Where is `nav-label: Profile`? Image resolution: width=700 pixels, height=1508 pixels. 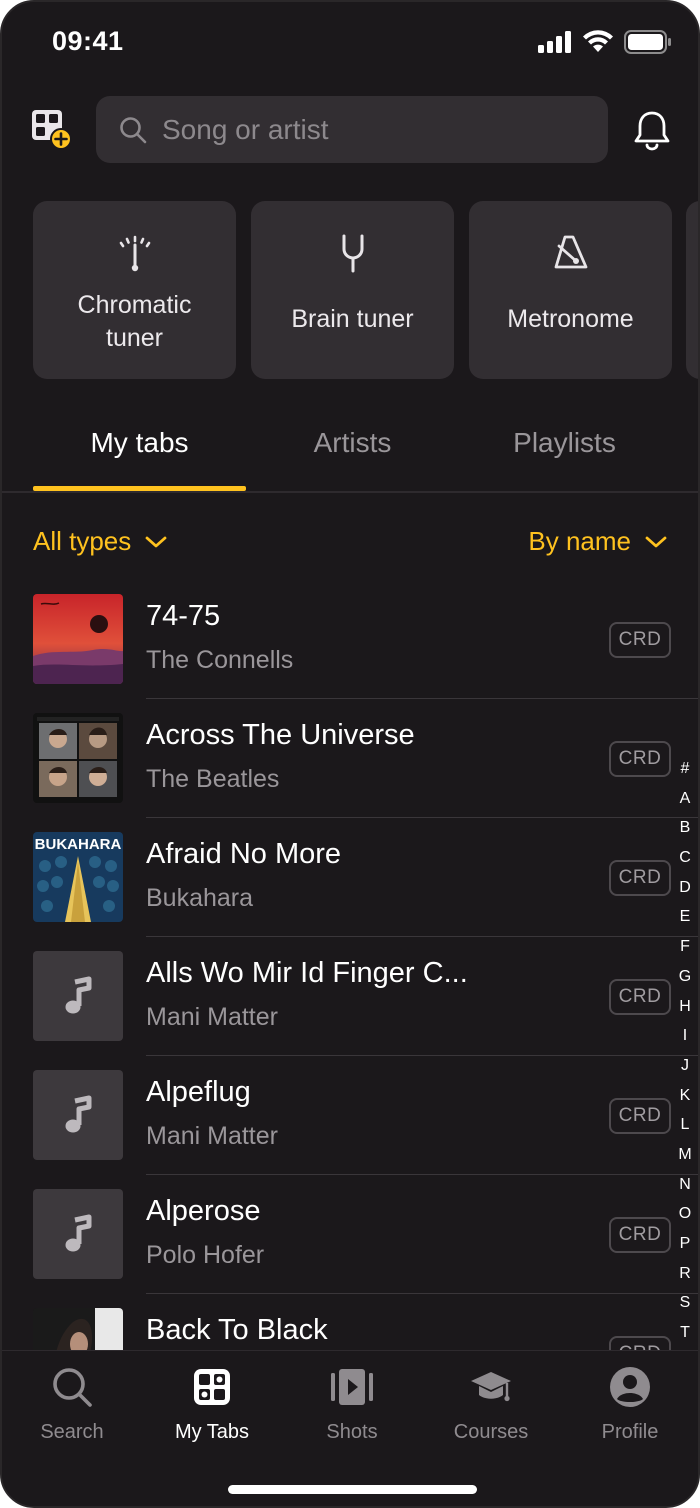 nav-label: Profile is located at coordinates (630, 1432).